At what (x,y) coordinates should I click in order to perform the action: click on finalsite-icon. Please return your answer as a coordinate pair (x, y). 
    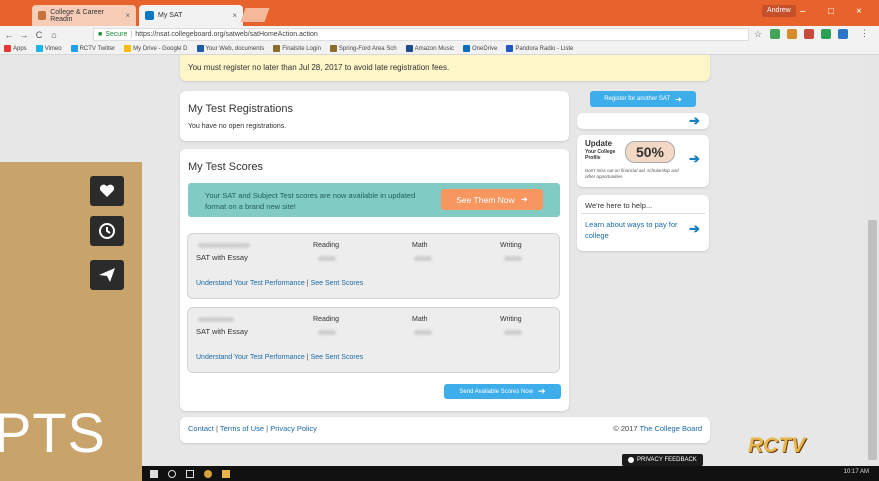
    Looking at the image, I should click on (277, 48).